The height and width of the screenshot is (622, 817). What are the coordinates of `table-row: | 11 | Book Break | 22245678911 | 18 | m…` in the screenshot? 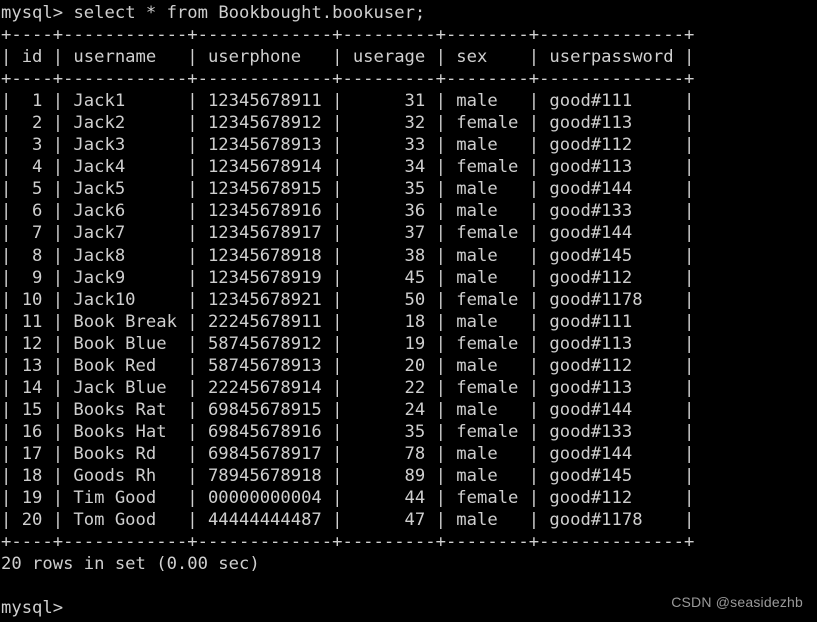 It's located at (348, 321).